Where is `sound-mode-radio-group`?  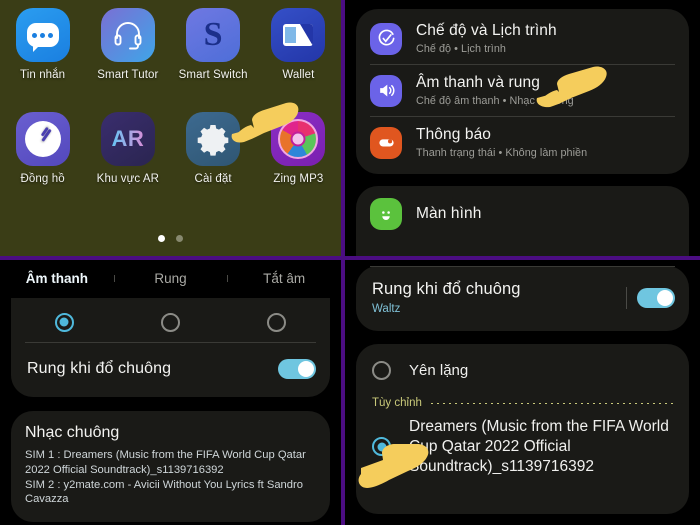
sound-mode-radio-group is located at coordinates (170, 322).